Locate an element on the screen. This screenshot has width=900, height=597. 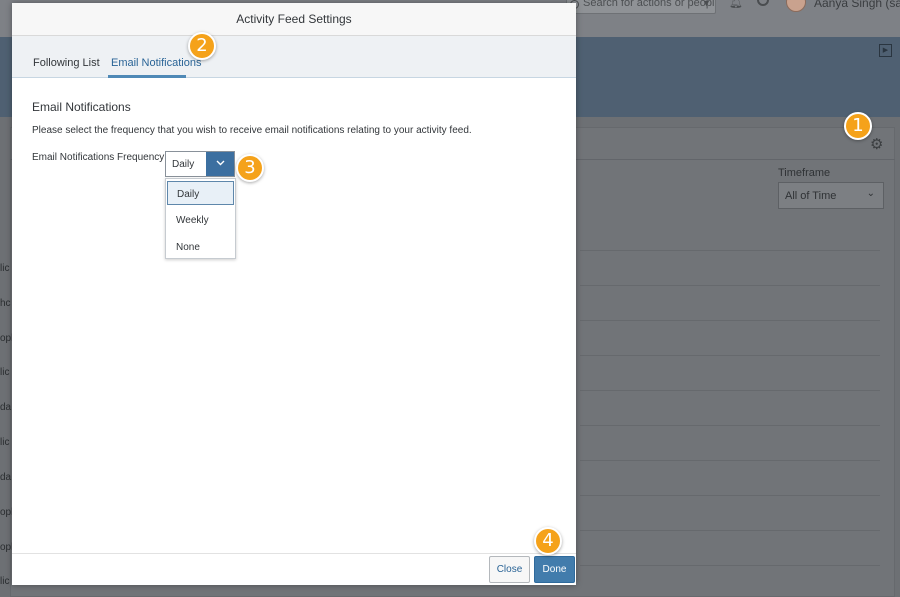
user-name: Aanya Singh (sadmi is located at coordinates (857, 5).